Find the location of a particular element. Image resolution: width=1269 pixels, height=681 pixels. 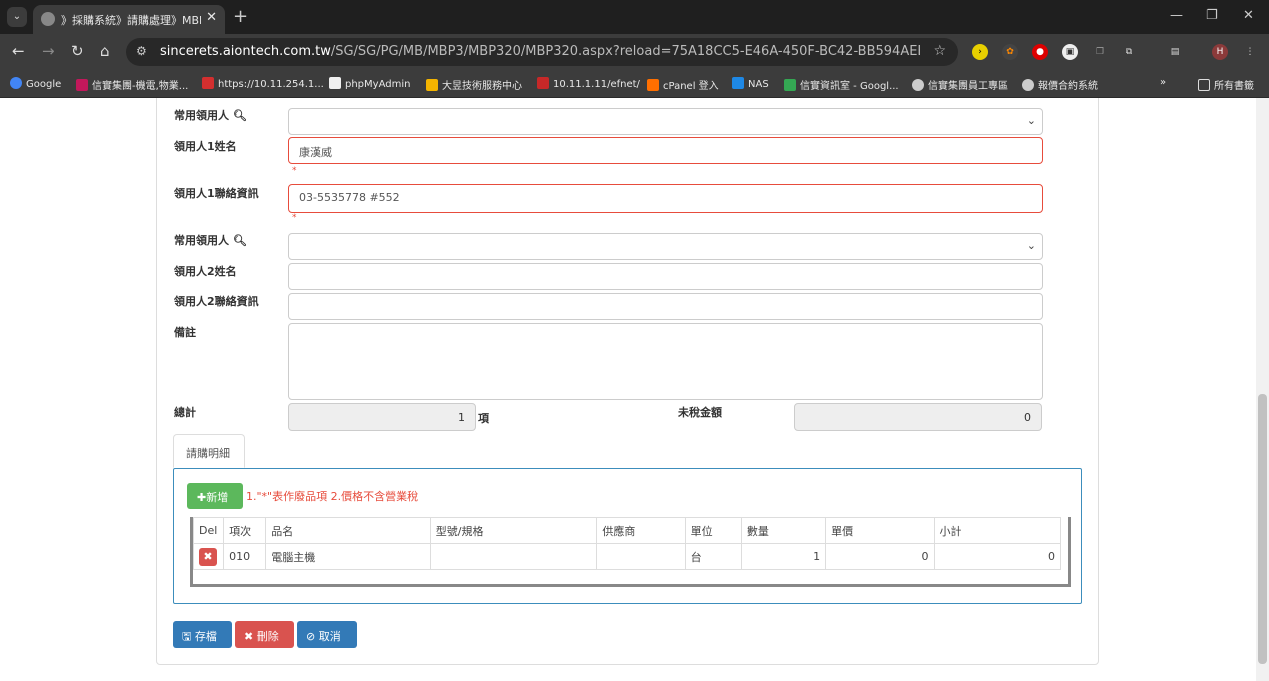

home-icon: ⌂ is located at coordinates (105, 51).